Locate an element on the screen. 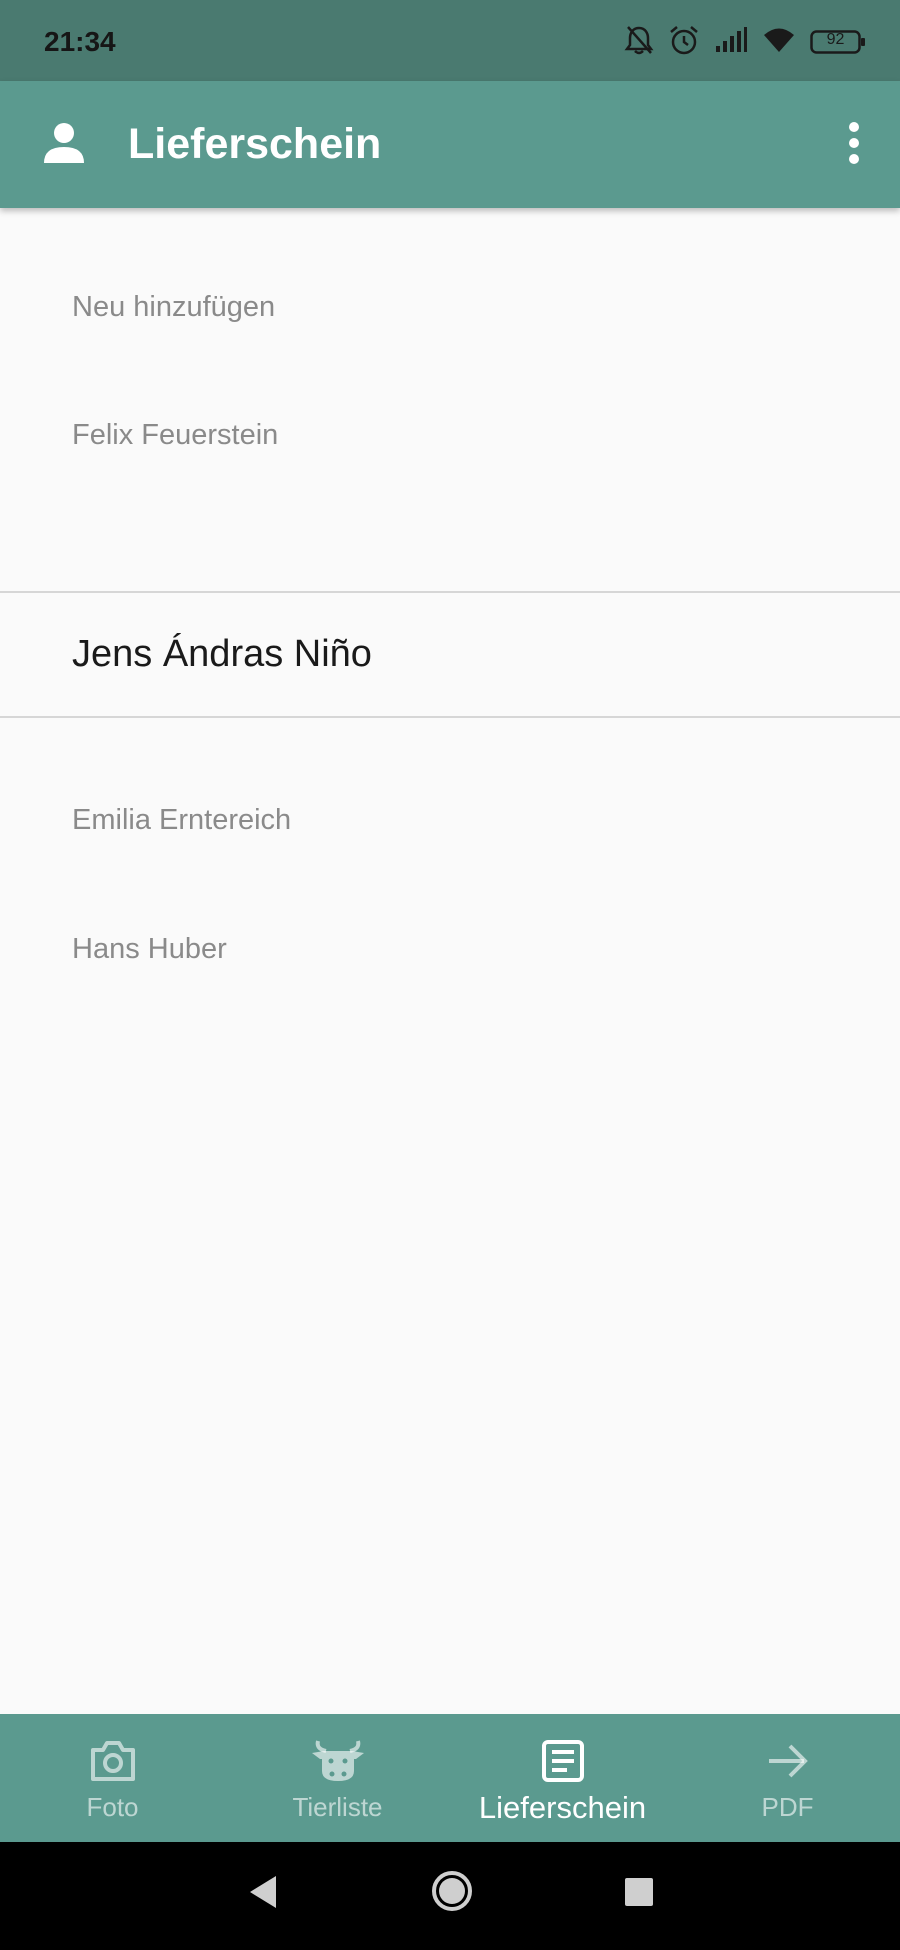  wifi-icon is located at coordinates (779, 42).